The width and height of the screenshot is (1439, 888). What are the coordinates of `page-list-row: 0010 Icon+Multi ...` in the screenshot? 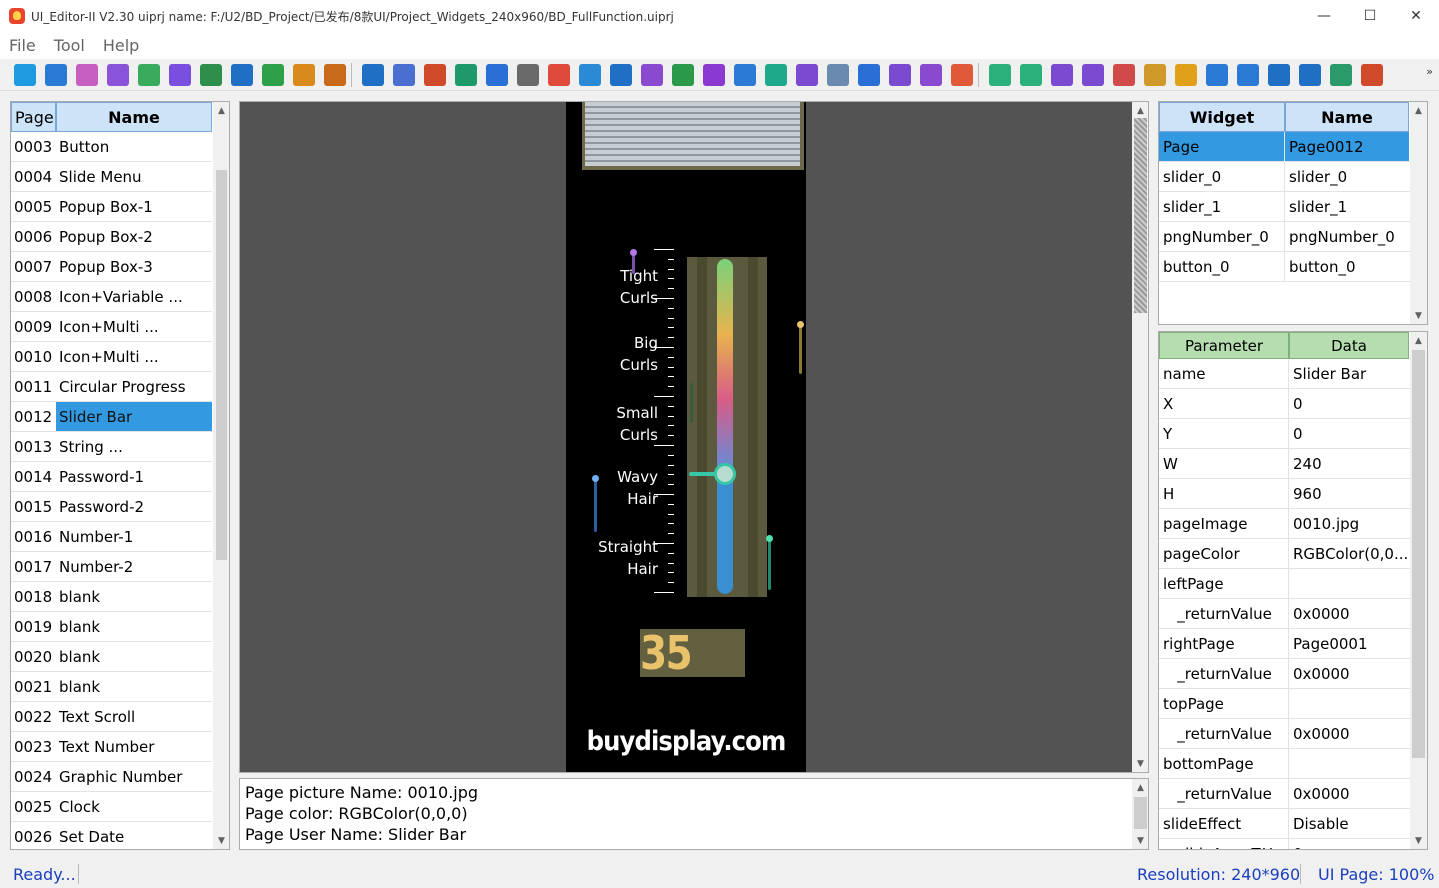 It's located at (111, 357).